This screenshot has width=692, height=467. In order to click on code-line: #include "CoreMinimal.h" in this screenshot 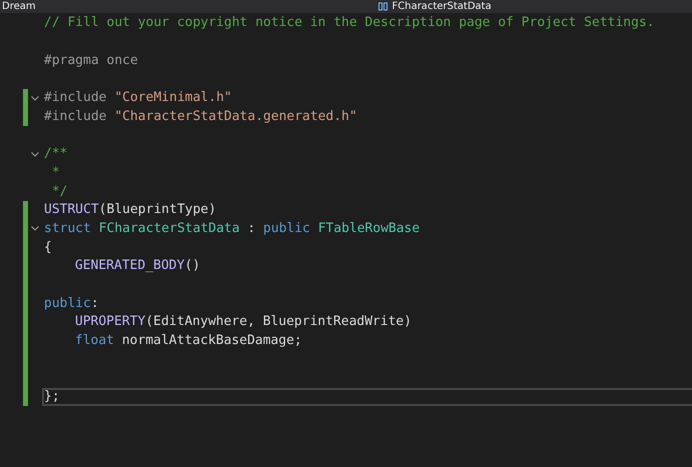, I will do `click(138, 98)`.